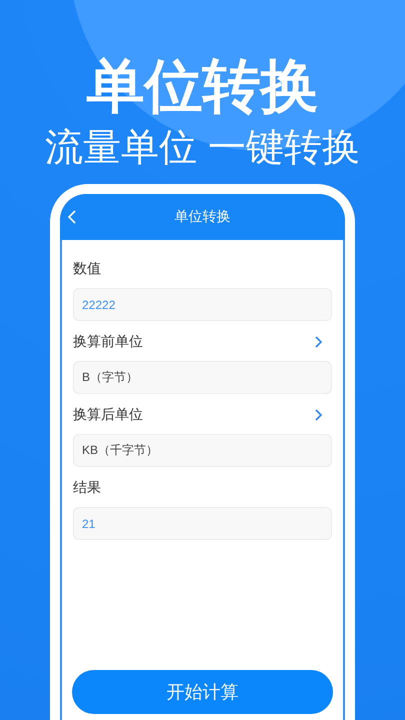 This screenshot has height=720, width=405. Describe the element at coordinates (72, 217) in the screenshot. I see `back-icon` at that location.